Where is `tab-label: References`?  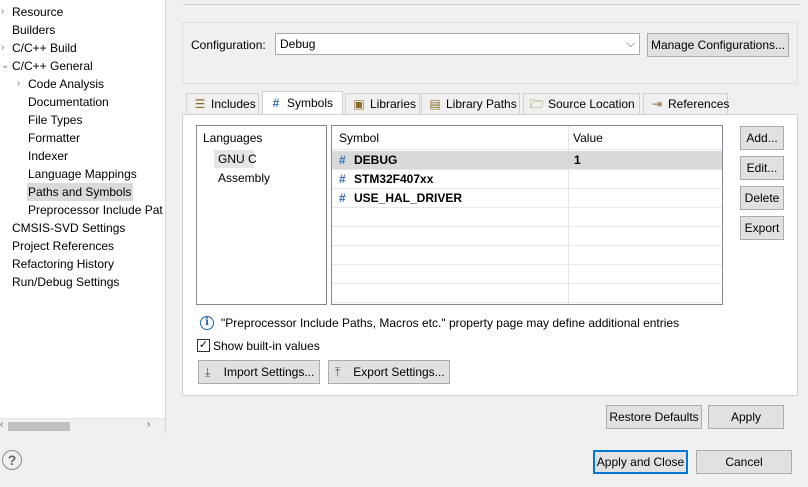
tab-label: References is located at coordinates (699, 104).